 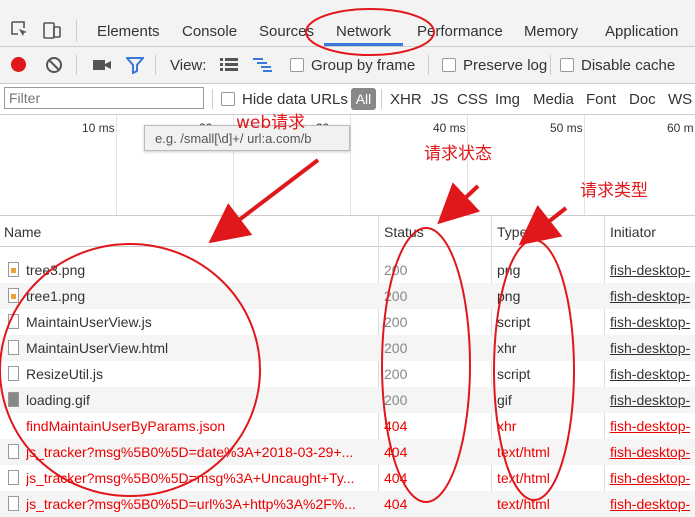 What do you see at coordinates (534, 370) in the screenshot?
I see `type-column-highlight-ellipse` at bounding box center [534, 370].